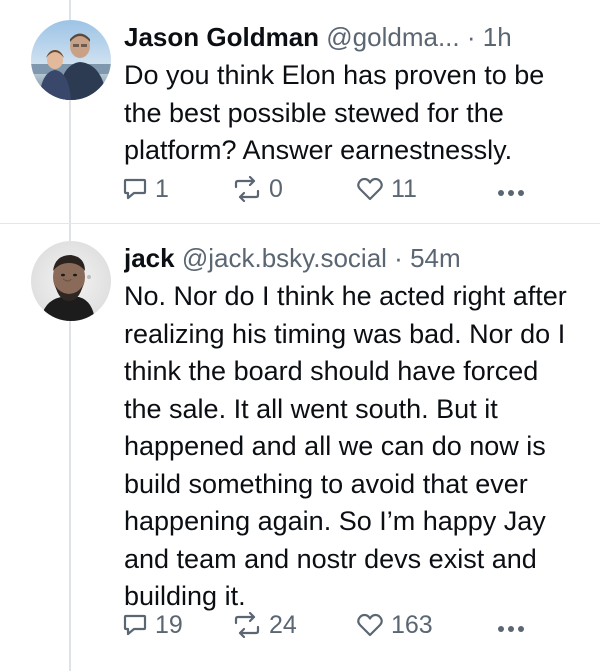 The width and height of the screenshot is (600, 671). What do you see at coordinates (497, 37) in the screenshot?
I see `post-timestamp: 1h` at bounding box center [497, 37].